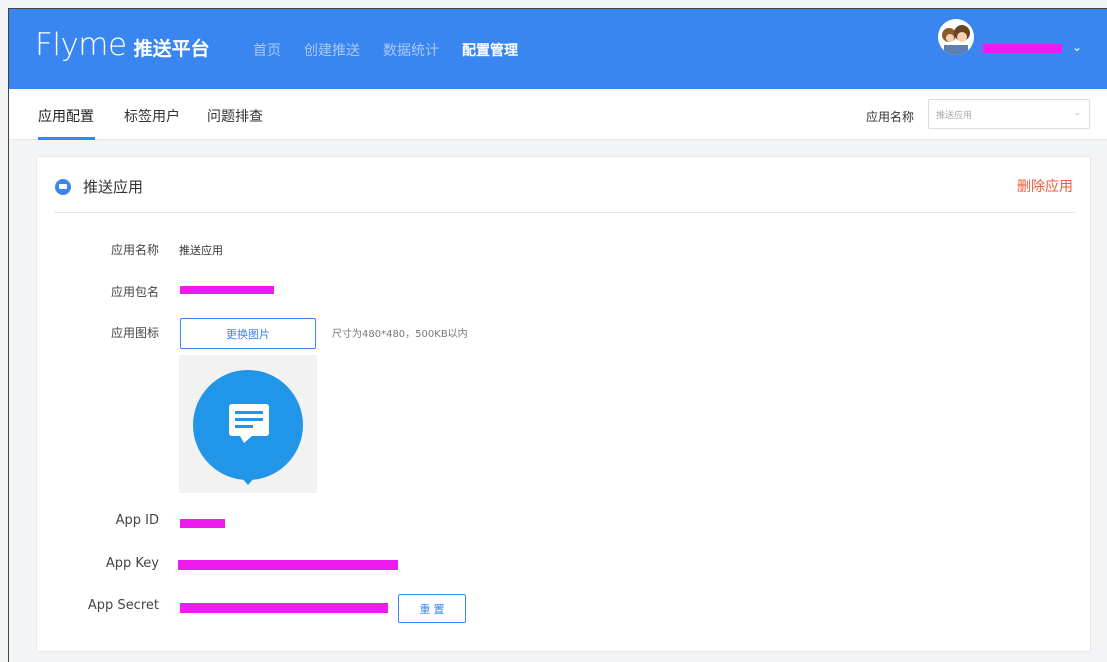  Describe the element at coordinates (490, 50) in the screenshot. I see `nav-config: 配置管理` at that location.